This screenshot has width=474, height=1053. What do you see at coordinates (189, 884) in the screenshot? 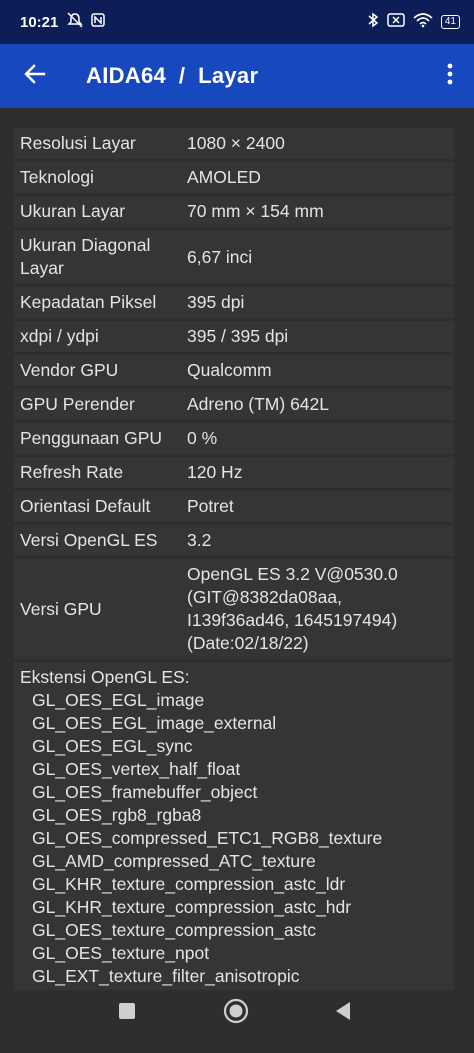
I see `extension-item: GL_KHR_texture_compression_astc_ldr` at bounding box center [189, 884].